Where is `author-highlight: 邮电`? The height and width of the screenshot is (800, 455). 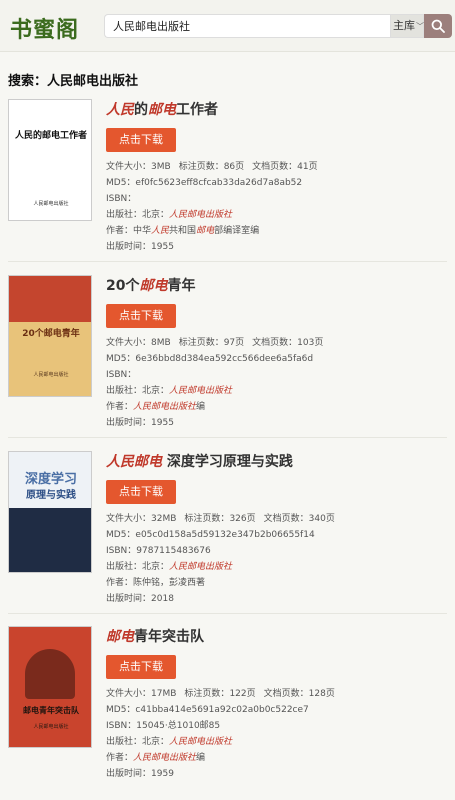 author-highlight: 邮电 is located at coordinates (205, 231).